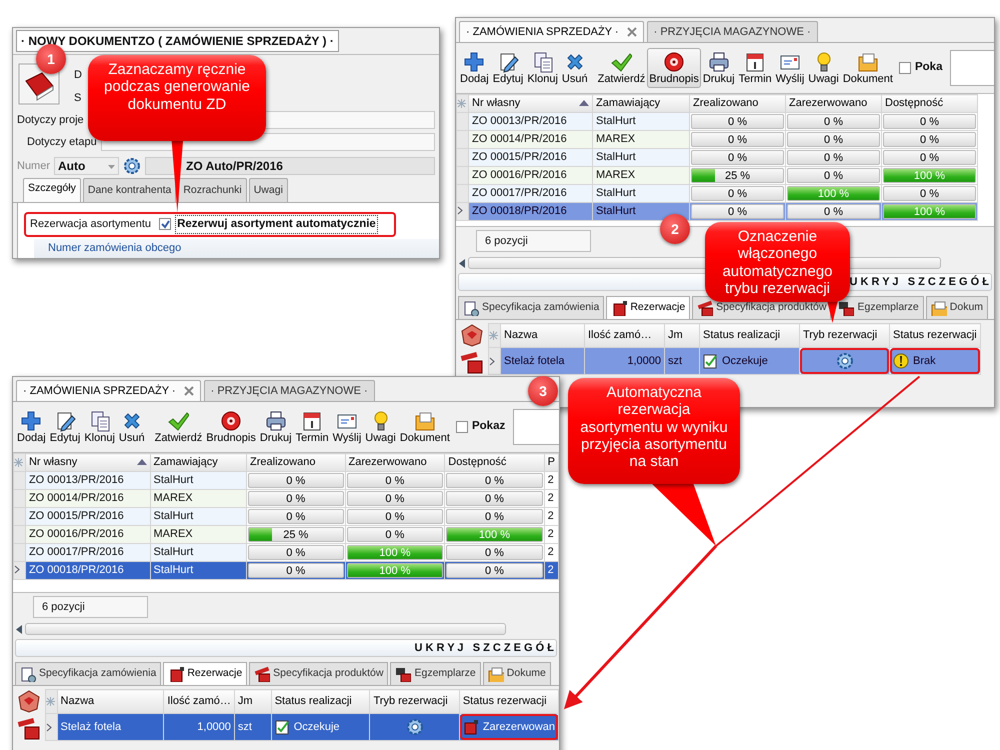 The height and width of the screenshot is (750, 1000). Describe the element at coordinates (78, 98) in the screenshot. I see `field-label: S` at that location.